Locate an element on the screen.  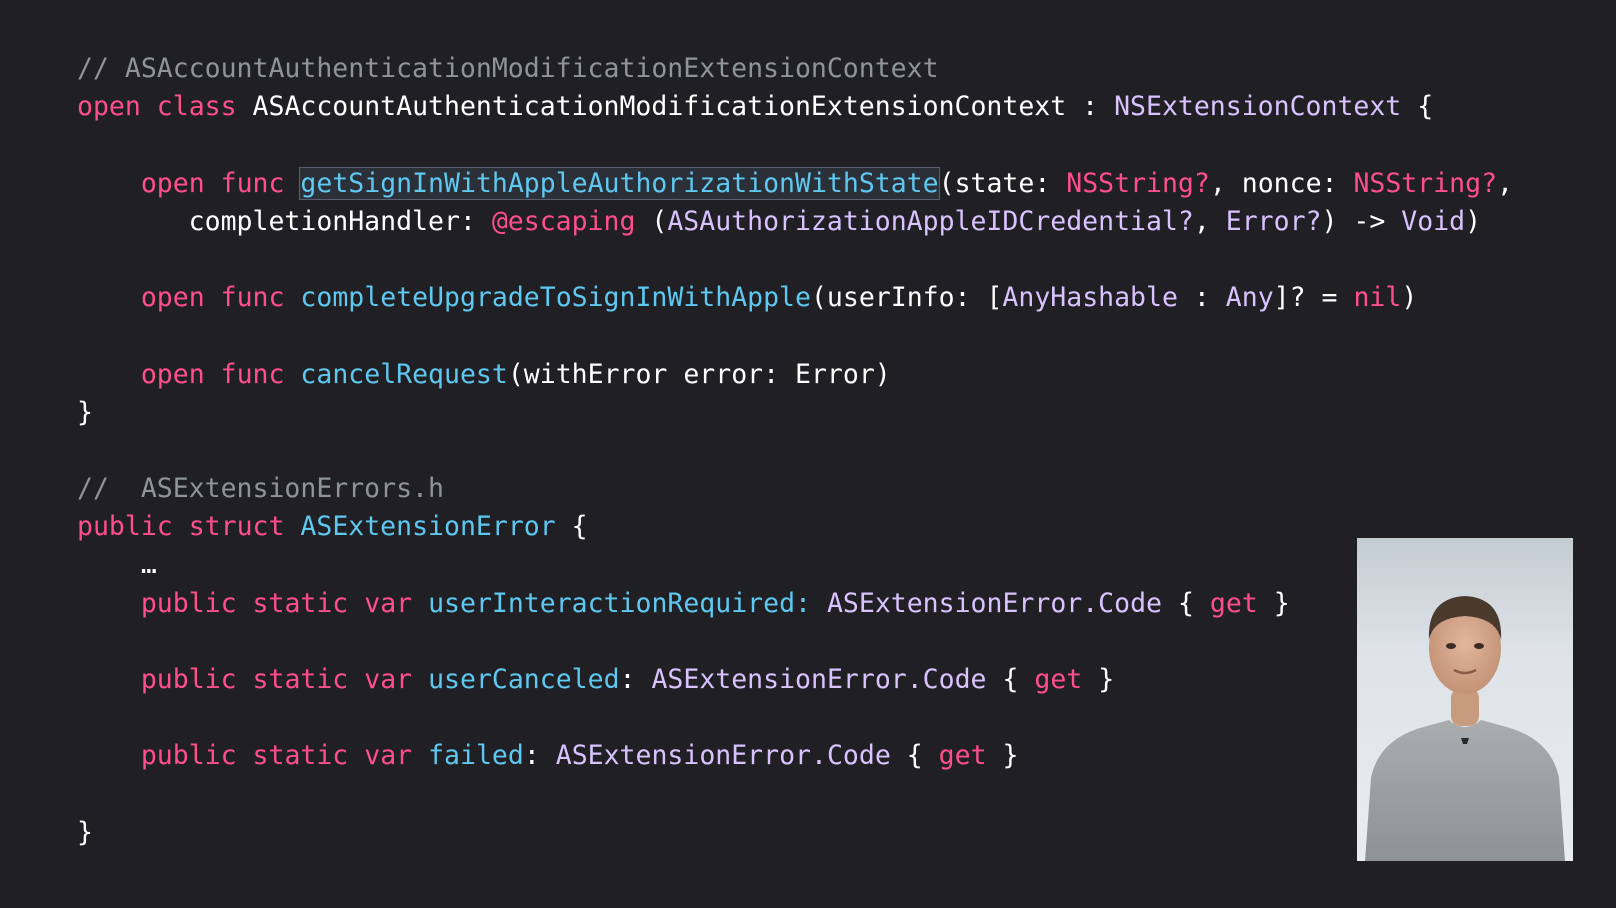
code-token: class is located at coordinates (196, 107).